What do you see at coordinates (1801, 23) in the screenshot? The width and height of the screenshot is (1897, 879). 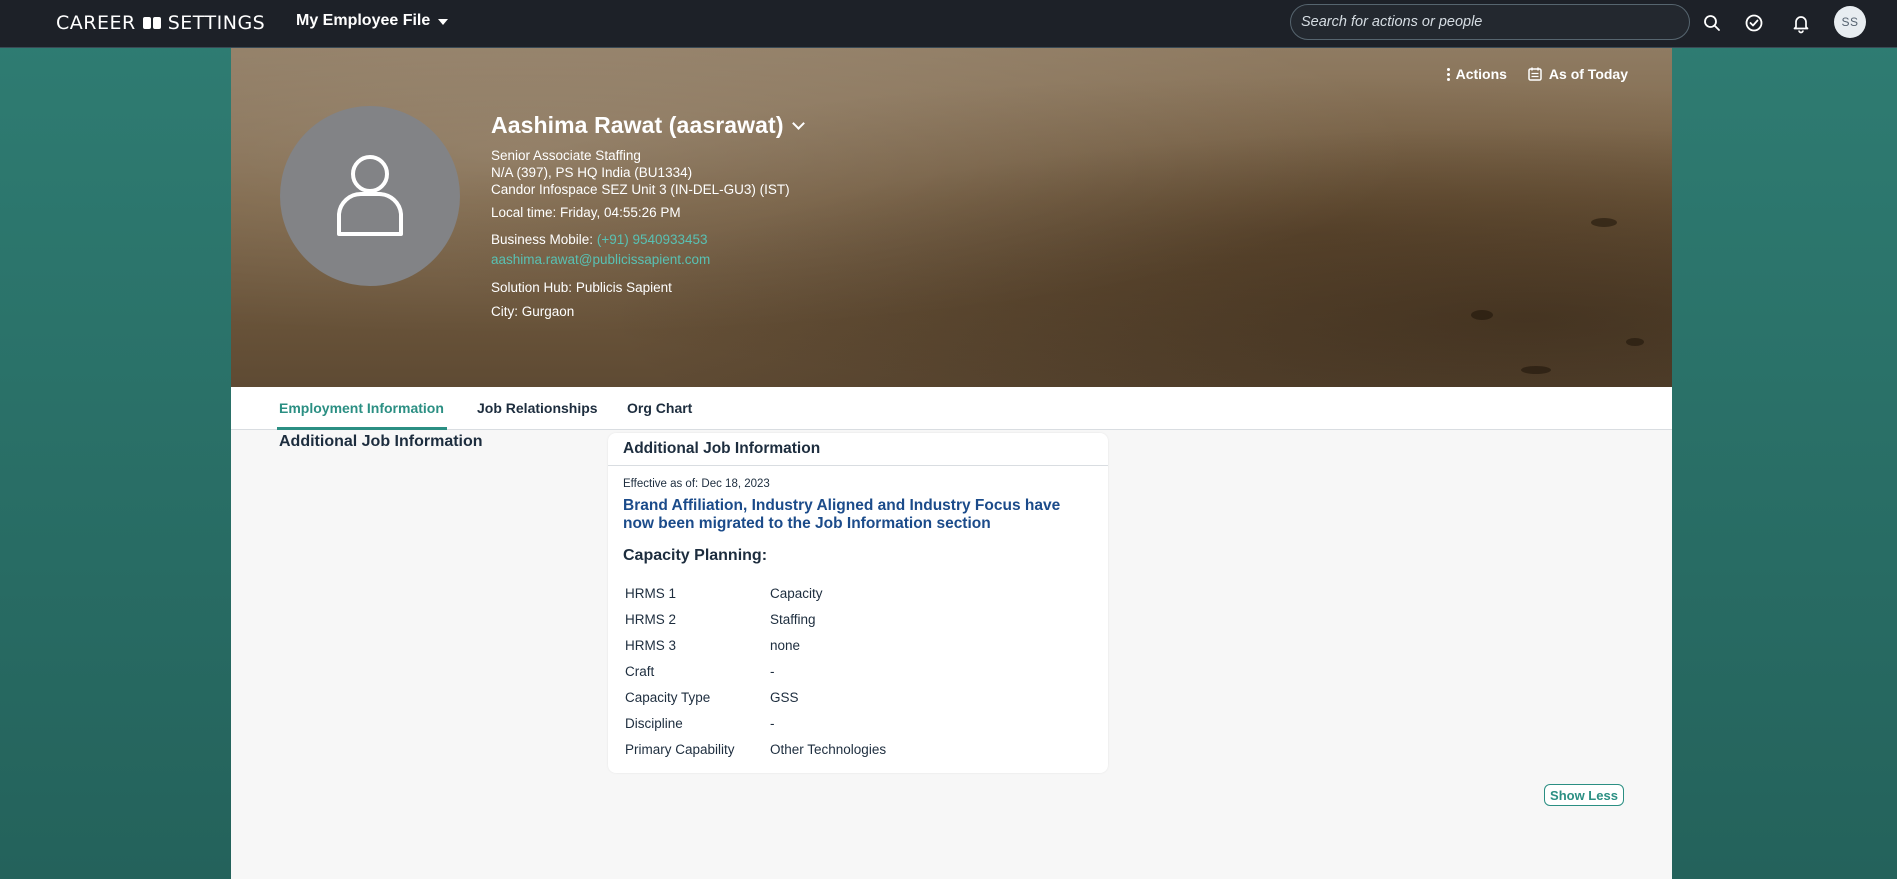 I see `notification-bell-icon` at bounding box center [1801, 23].